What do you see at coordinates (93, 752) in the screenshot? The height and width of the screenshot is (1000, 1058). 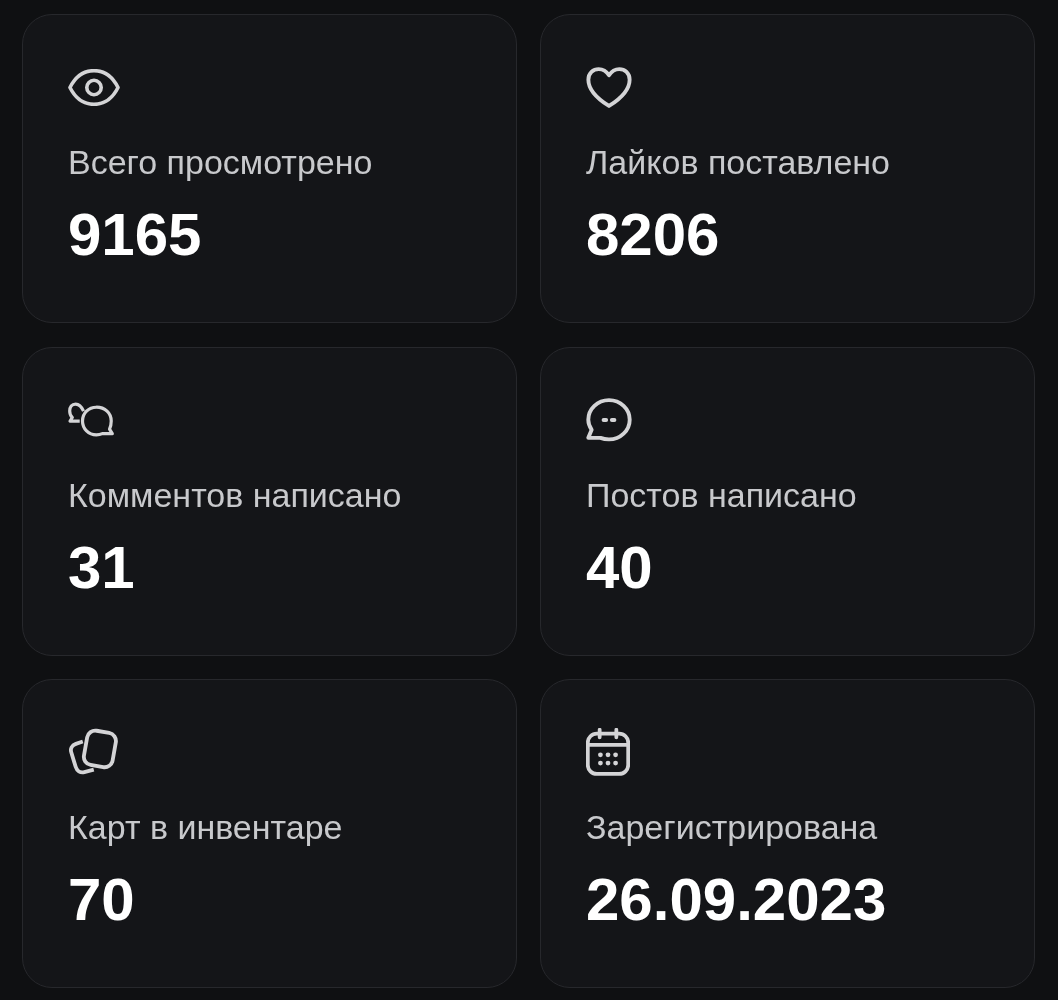 I see `stacked-cards-icon` at bounding box center [93, 752].